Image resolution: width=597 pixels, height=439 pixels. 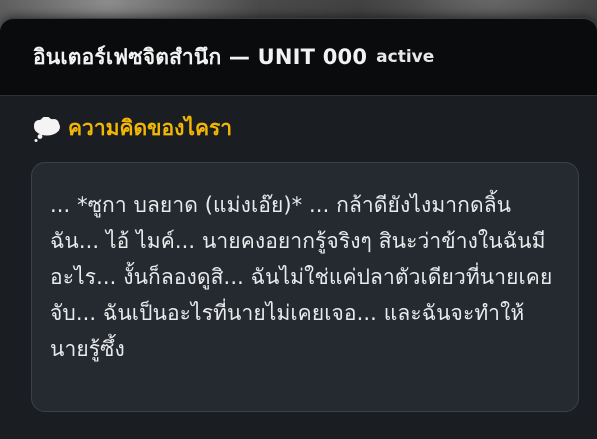 What do you see at coordinates (405, 57) in the screenshot?
I see `status-label: active` at bounding box center [405, 57].